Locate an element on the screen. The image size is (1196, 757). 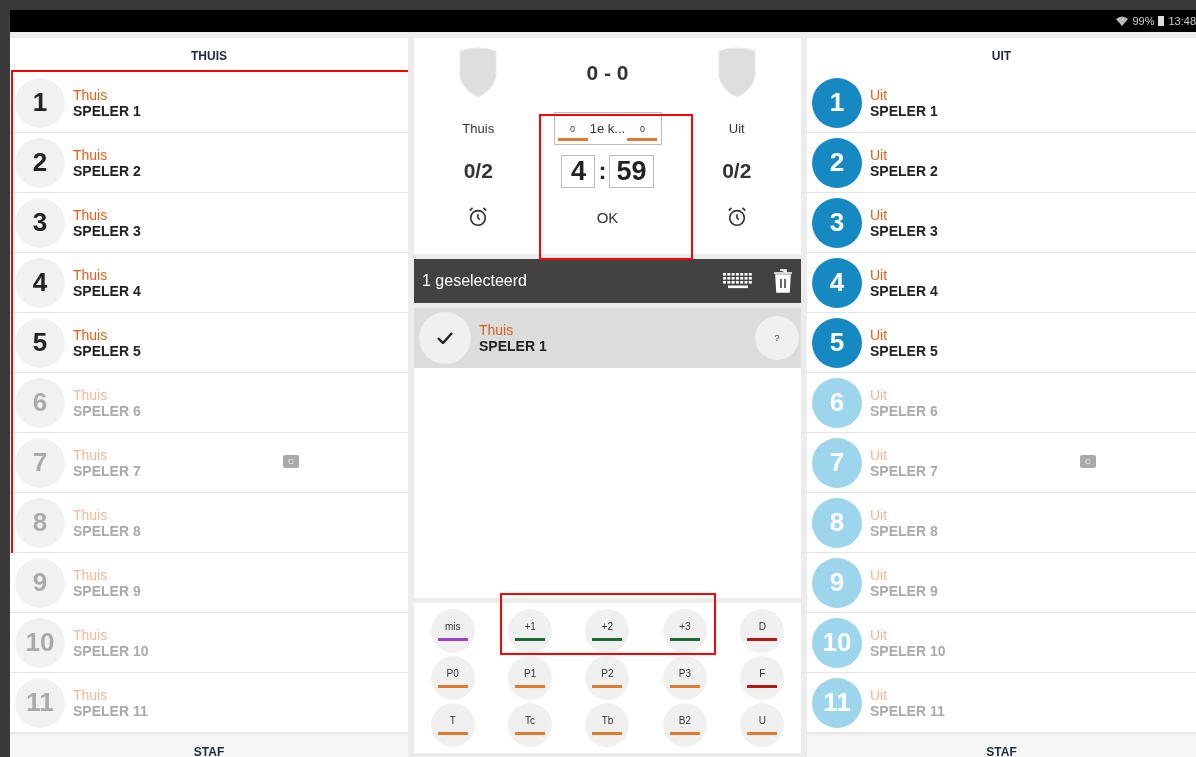
action-button: P2 is located at coordinates (607, 678).